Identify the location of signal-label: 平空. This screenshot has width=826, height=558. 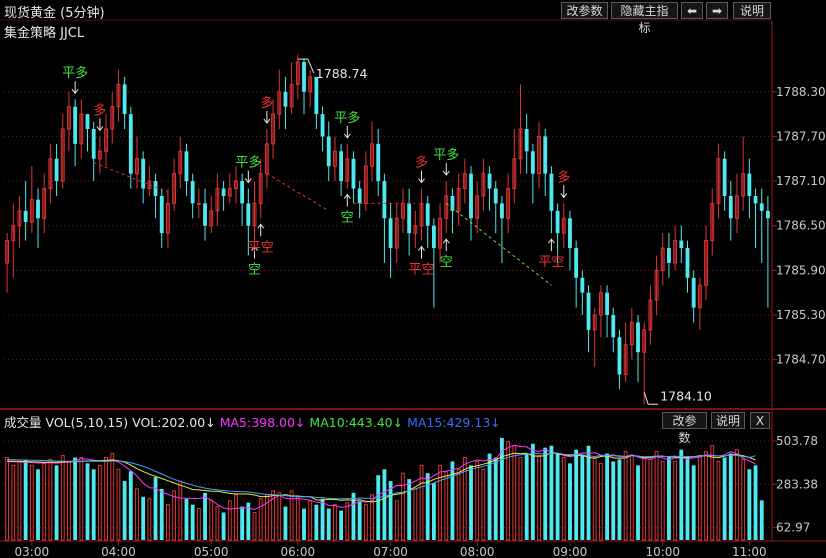
(261, 247).